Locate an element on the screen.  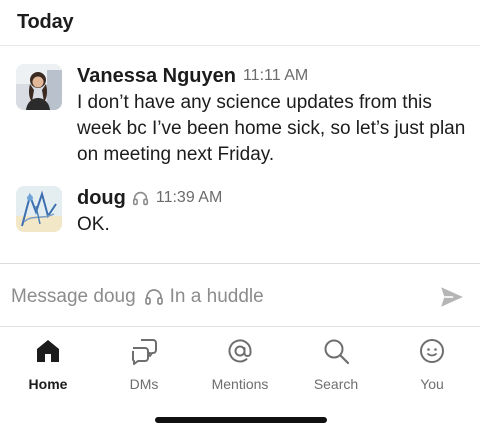
mentions-icon is located at coordinates (240, 351).